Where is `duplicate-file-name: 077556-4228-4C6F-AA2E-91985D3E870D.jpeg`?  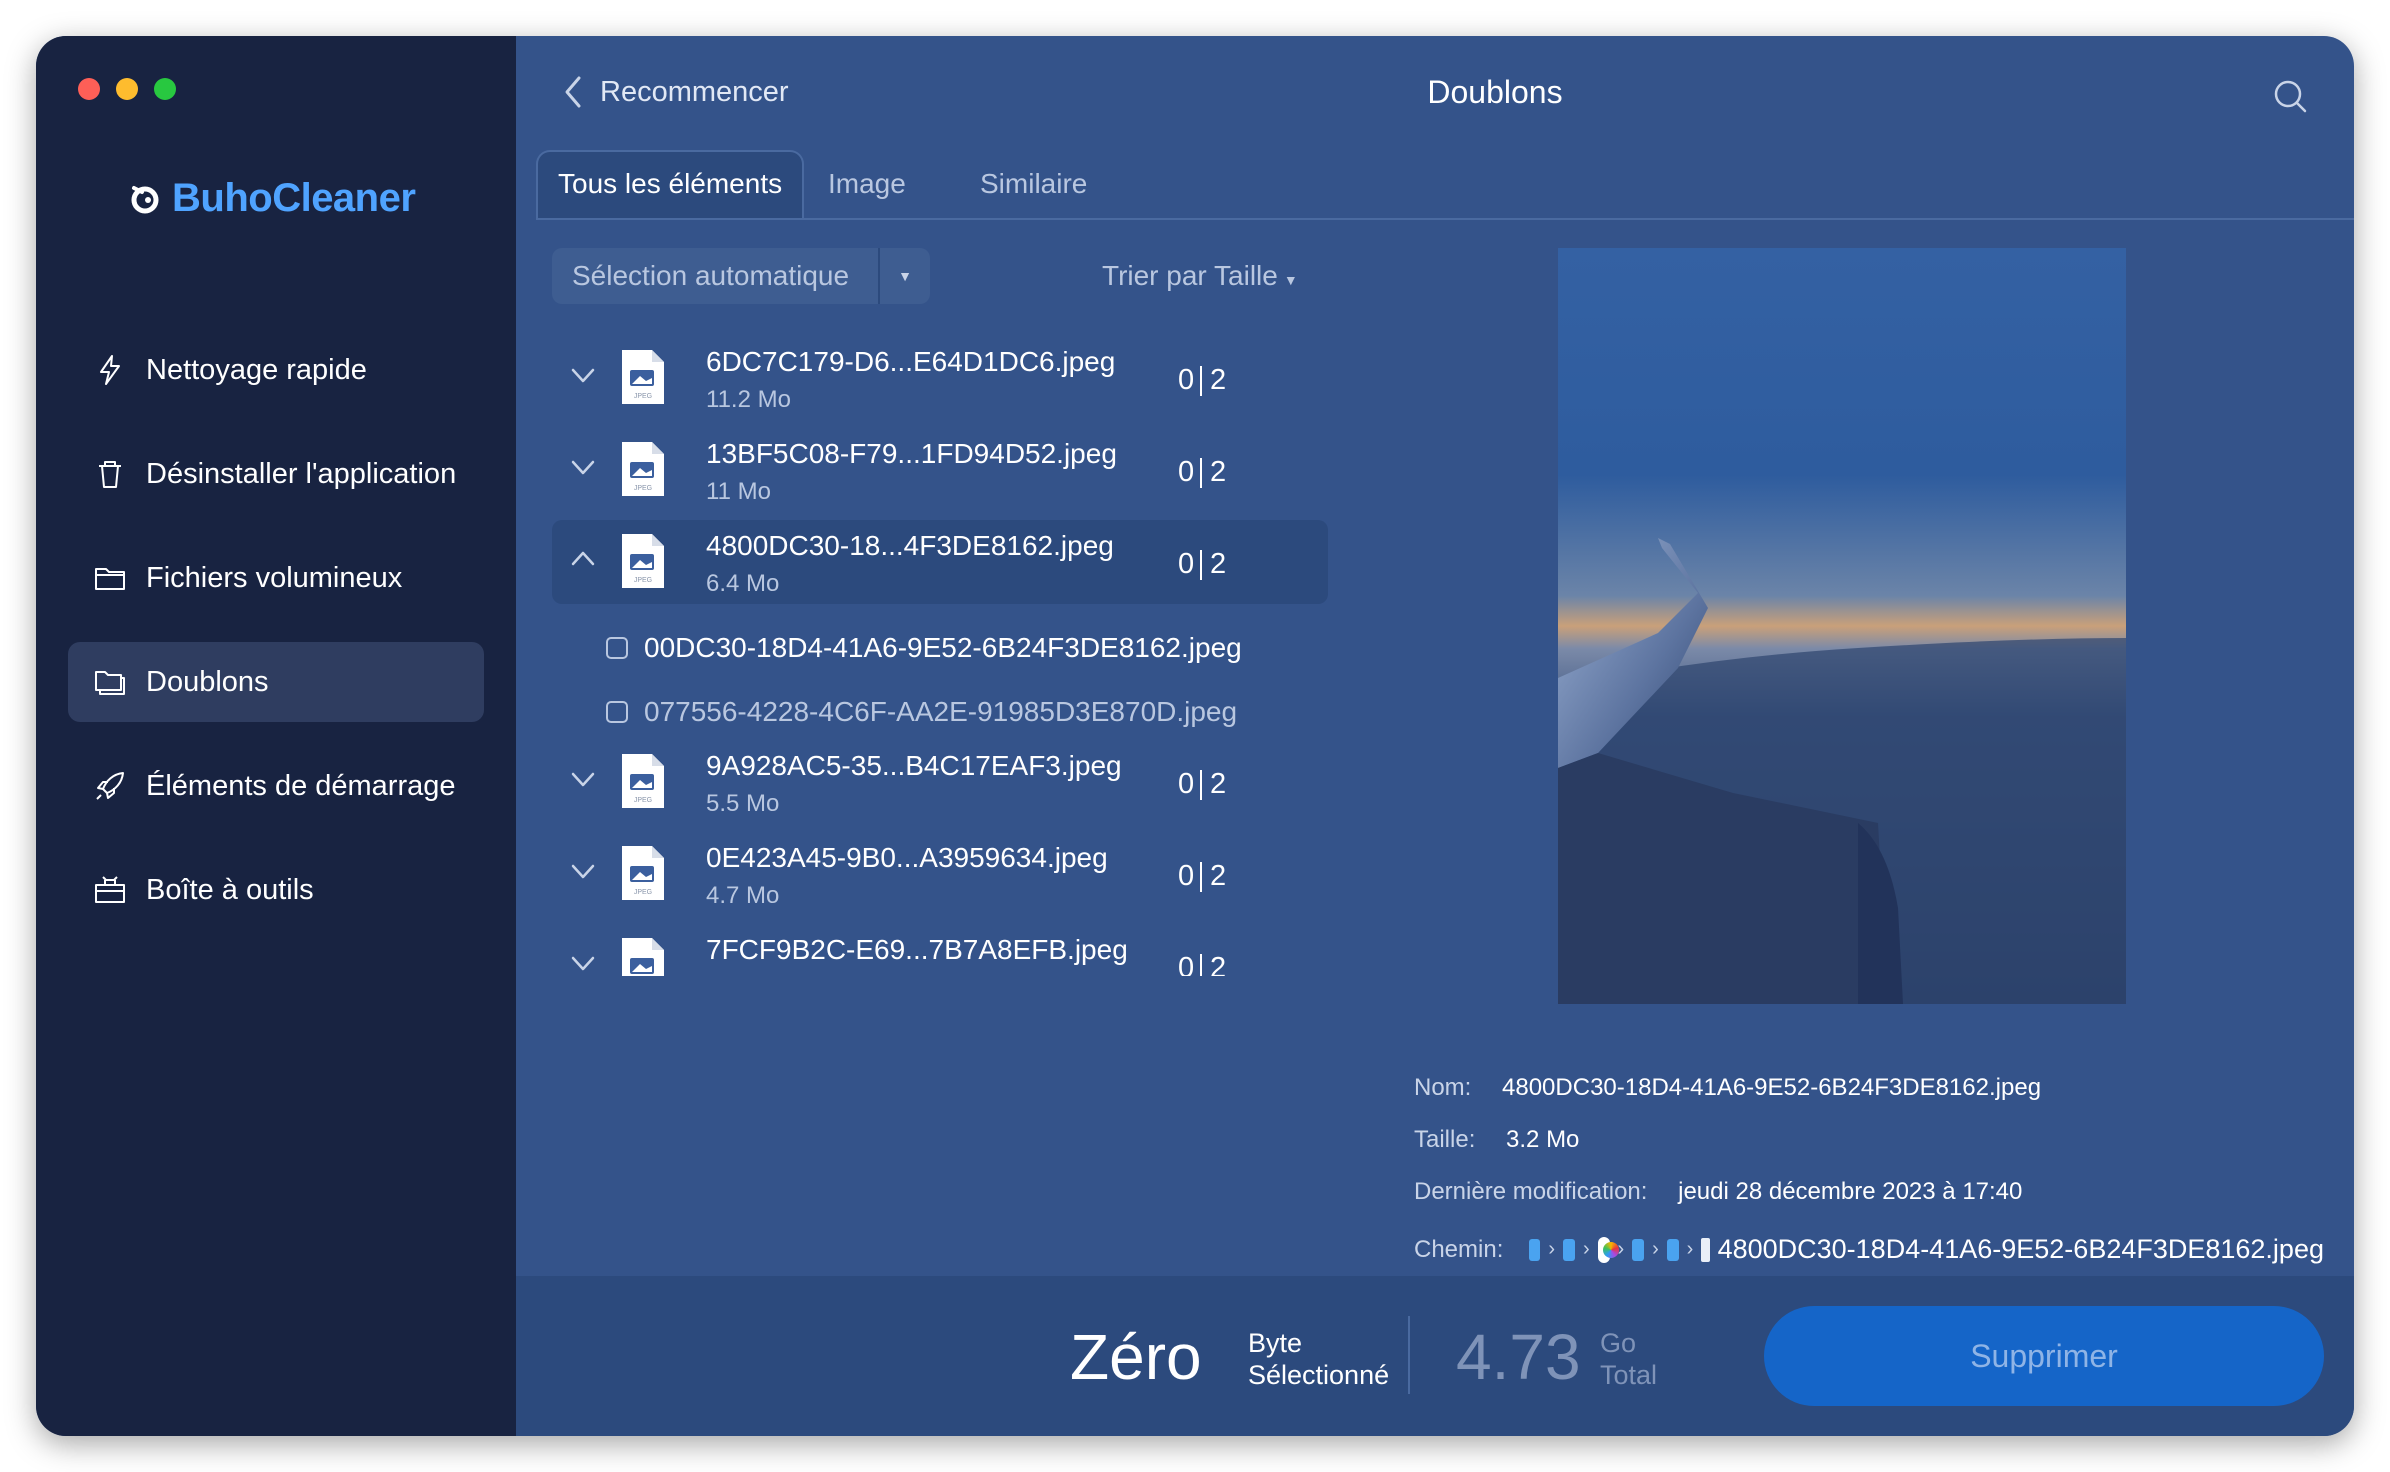 duplicate-file-name: 077556-4228-4C6F-AA2E-91985D3E870D.jpeg is located at coordinates (941, 711).